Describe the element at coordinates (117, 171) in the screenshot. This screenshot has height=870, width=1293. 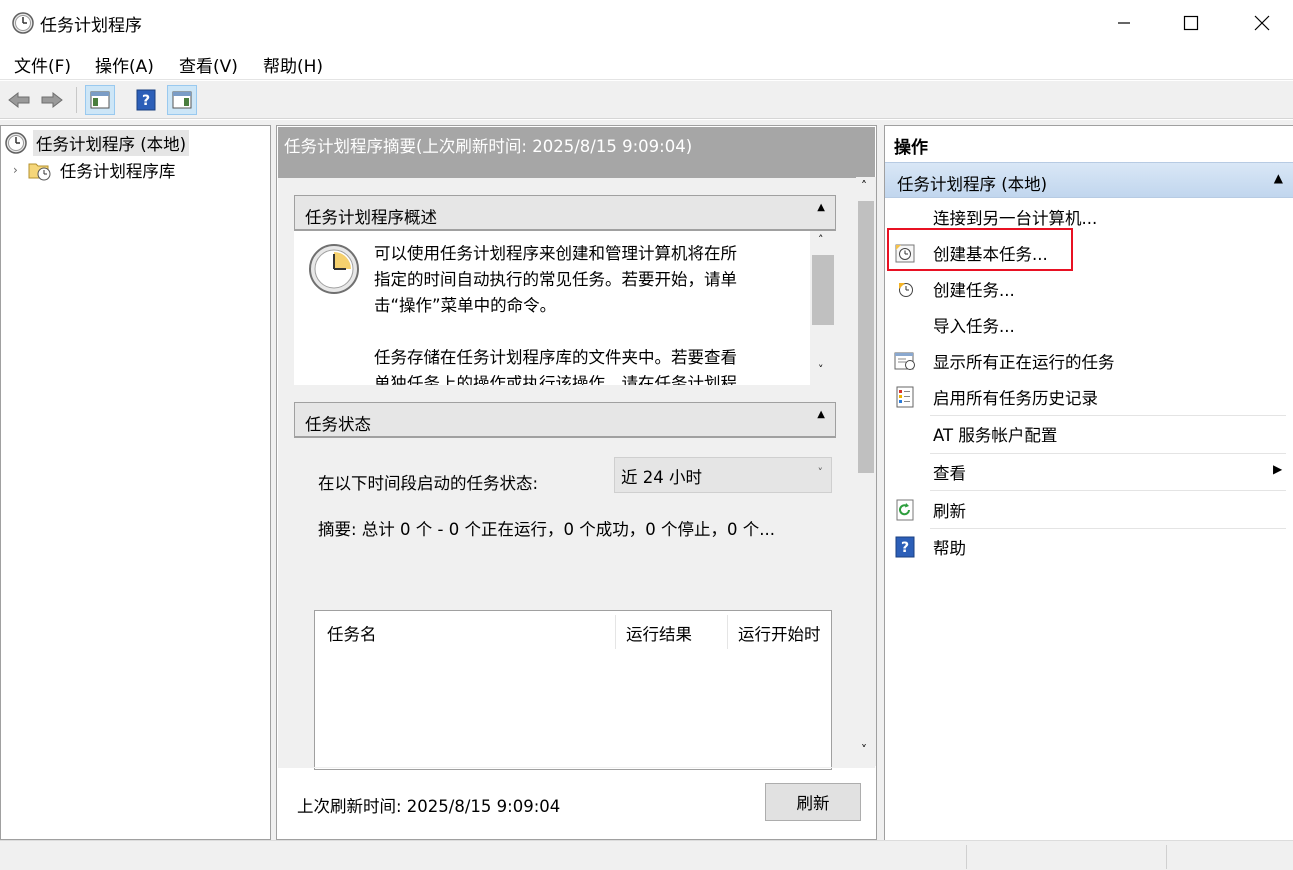
I see `tree-library-label: 任务计划程序库` at that location.